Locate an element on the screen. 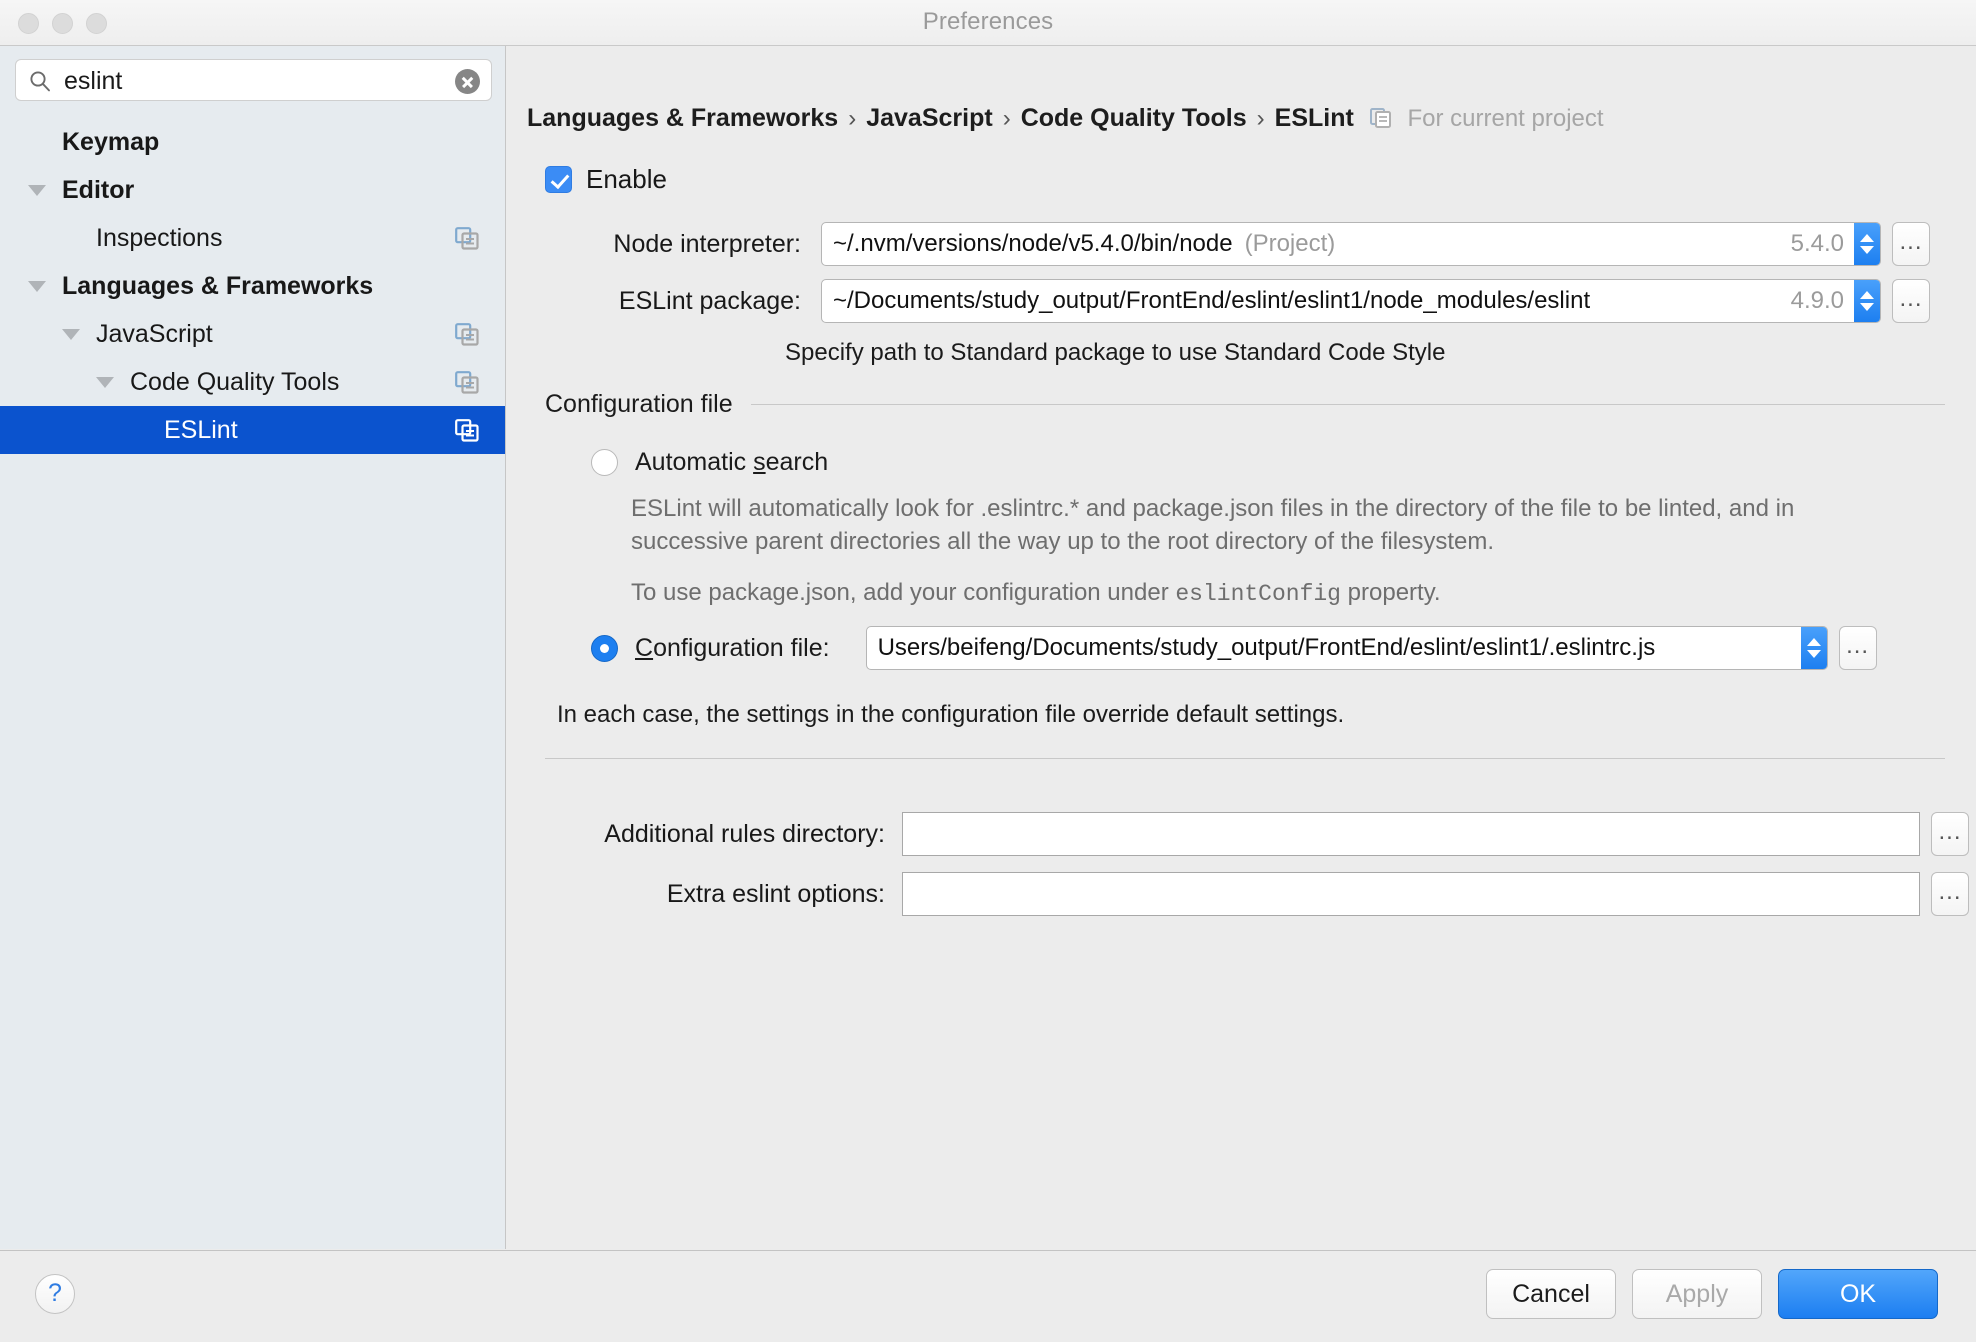 Image resolution: width=1976 pixels, height=1342 pixels. node-interpreter-value: ~/.nvm/versions/node/v5.4.0/bin/node is located at coordinates (1033, 243).